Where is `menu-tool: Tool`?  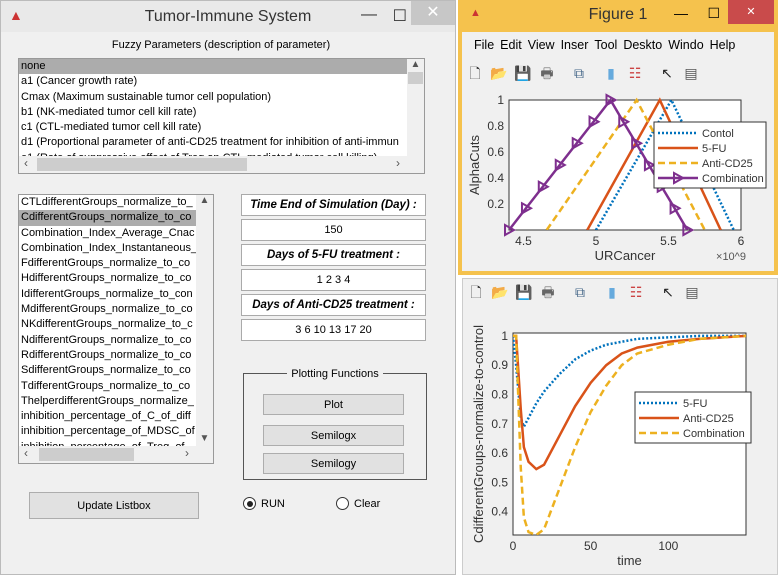
menu-tool: Tool is located at coordinates (605, 45).